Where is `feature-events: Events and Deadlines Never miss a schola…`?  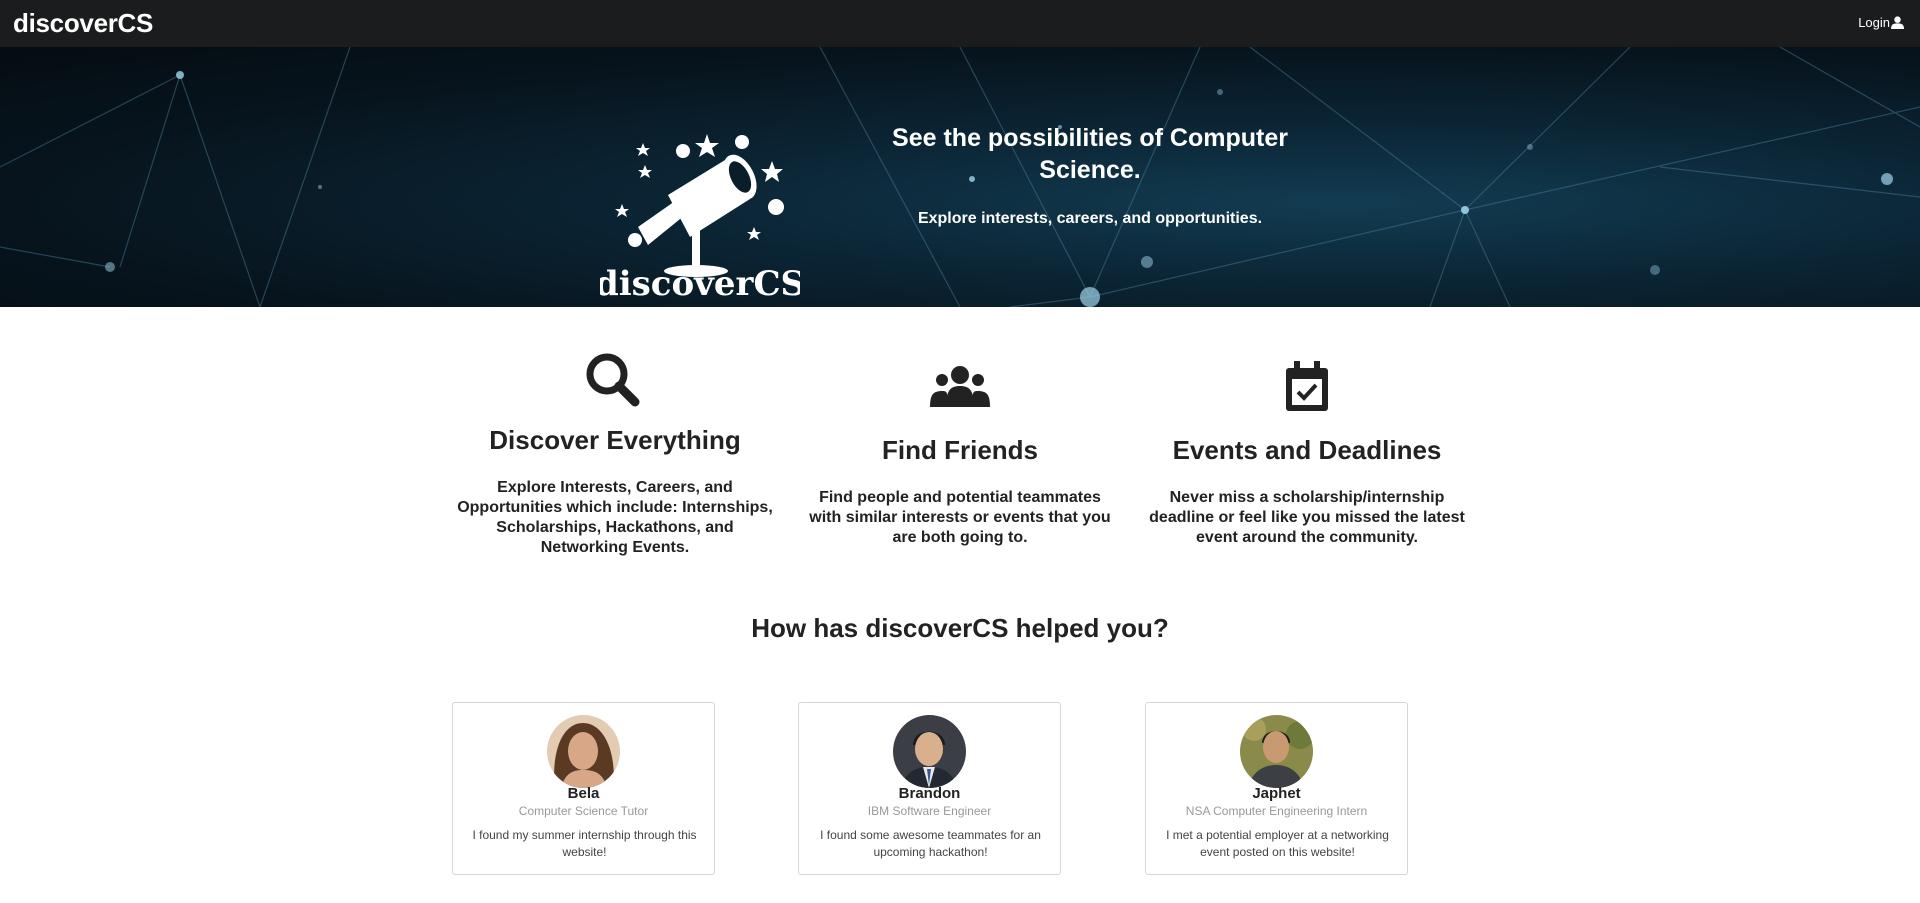 feature-events: Events and Deadlines Never miss a schola… is located at coordinates (1307, 455).